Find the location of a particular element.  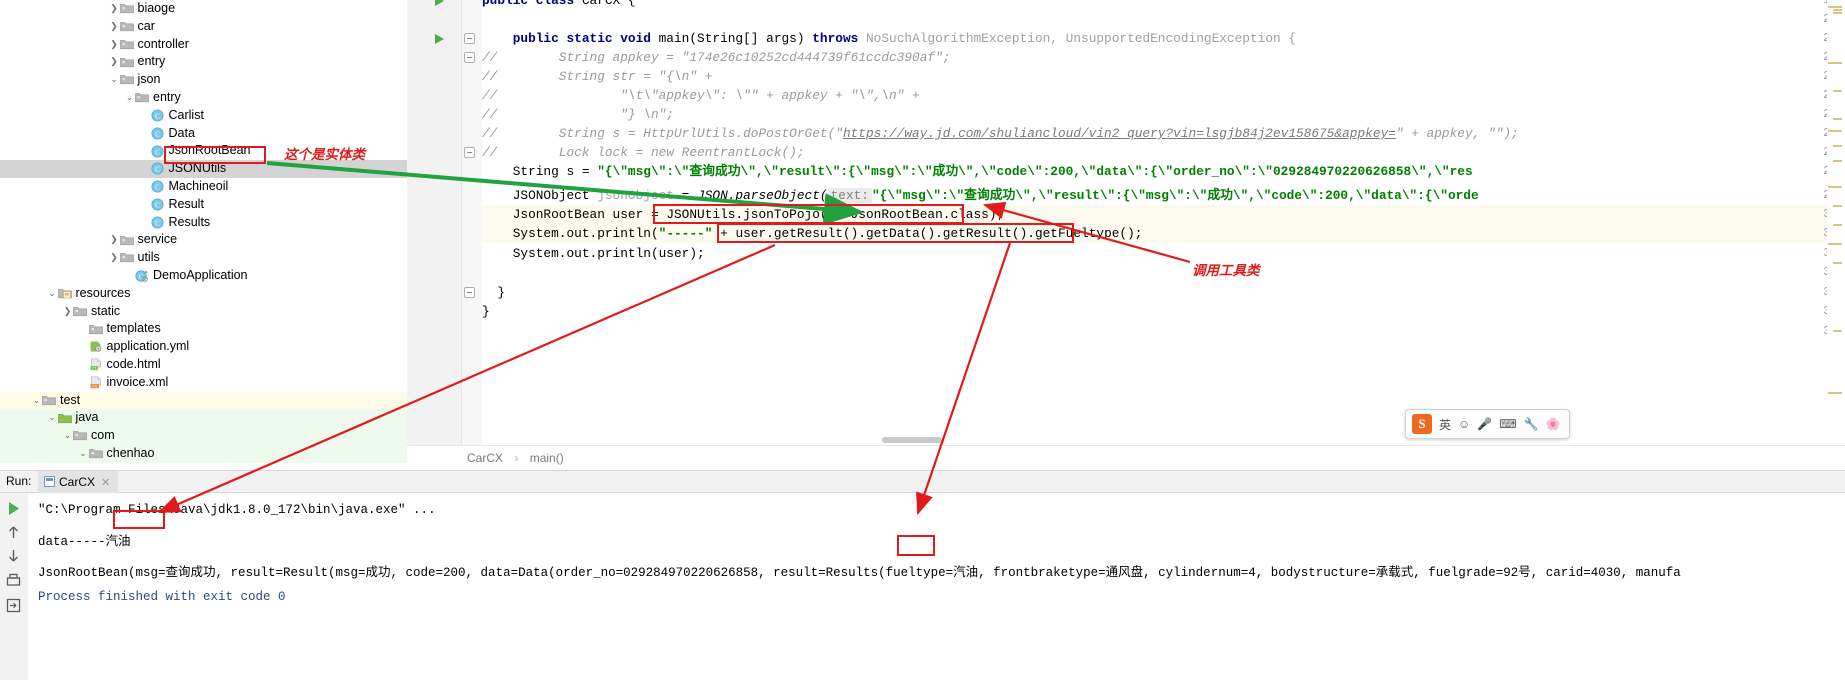

rerun-button is located at coordinates (13, 508).